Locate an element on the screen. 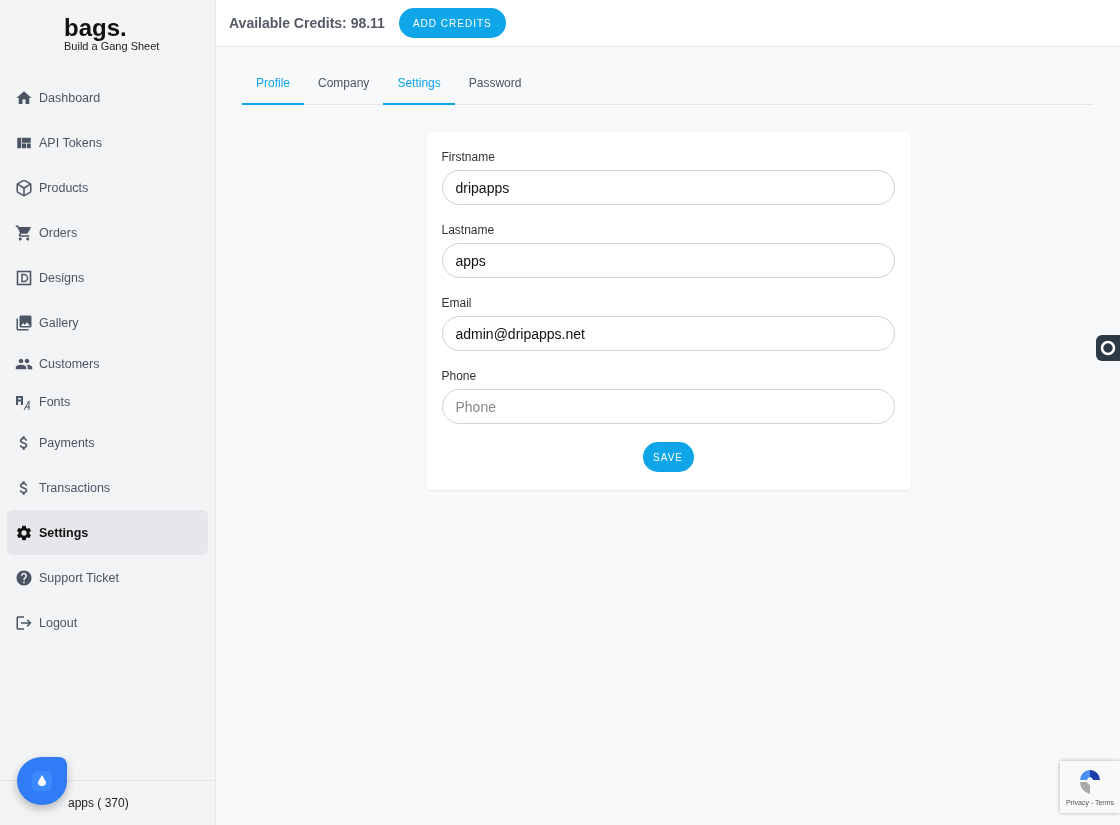 The height and width of the screenshot is (825, 1120). field-label: Email is located at coordinates (457, 303).